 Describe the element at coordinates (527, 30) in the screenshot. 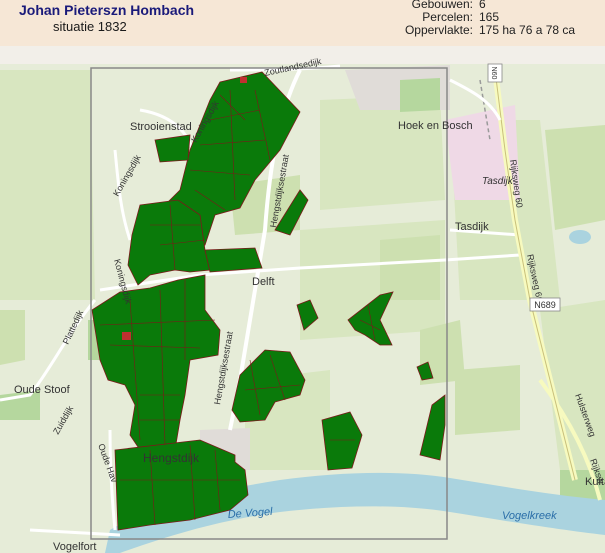

I see `stat-value: 175 ha 76 a 78 ca` at that location.